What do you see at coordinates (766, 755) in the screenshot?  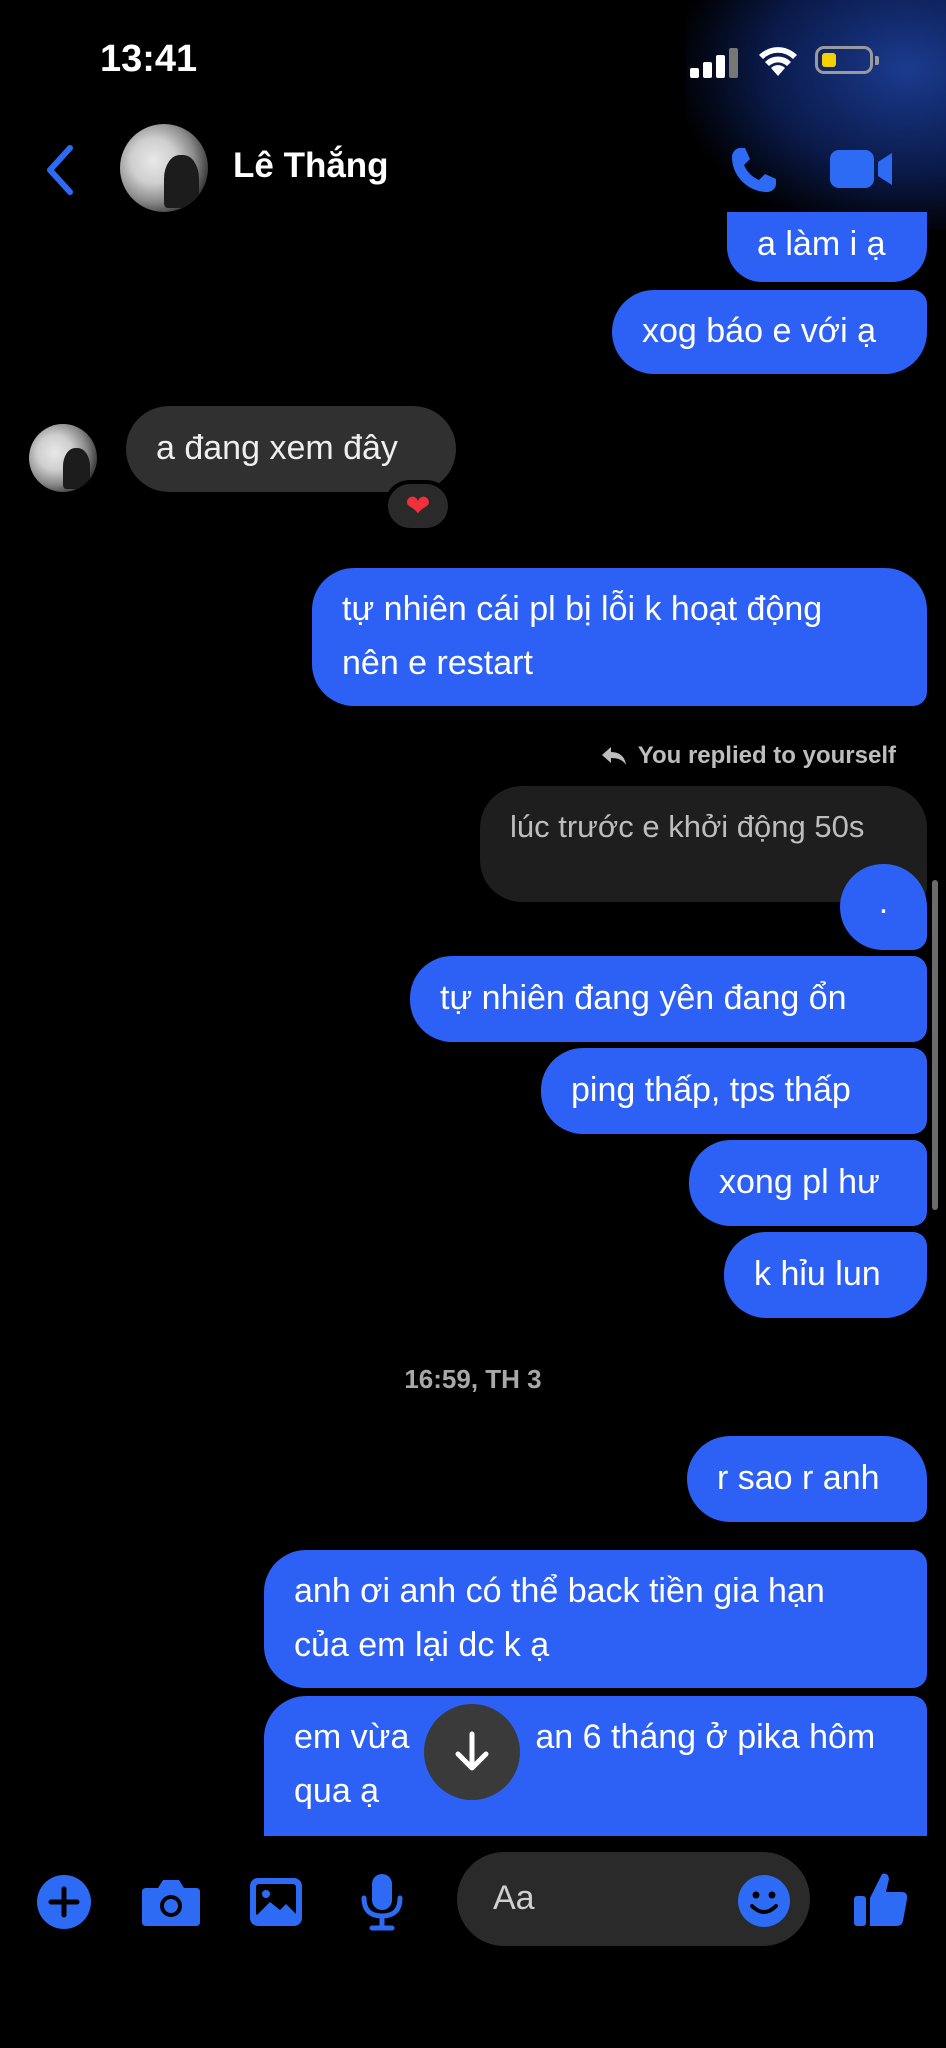 I see `reply-indicator-text: You replied to yourself` at bounding box center [766, 755].